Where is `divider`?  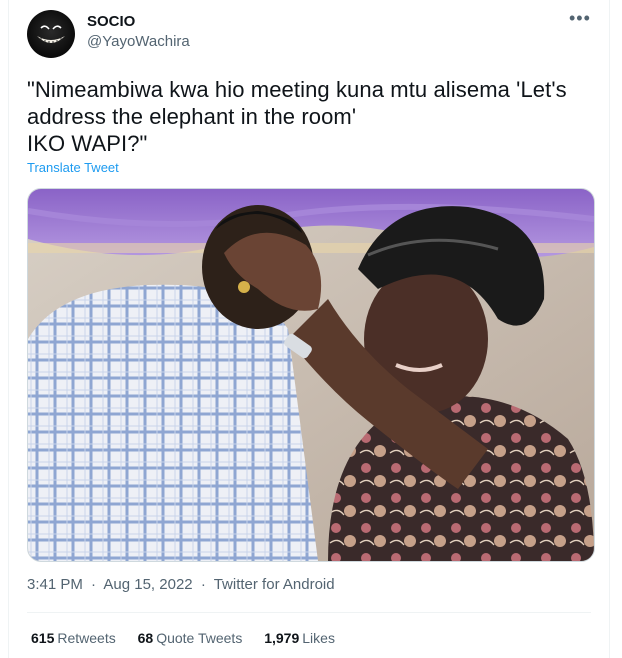 divider is located at coordinates (309, 612).